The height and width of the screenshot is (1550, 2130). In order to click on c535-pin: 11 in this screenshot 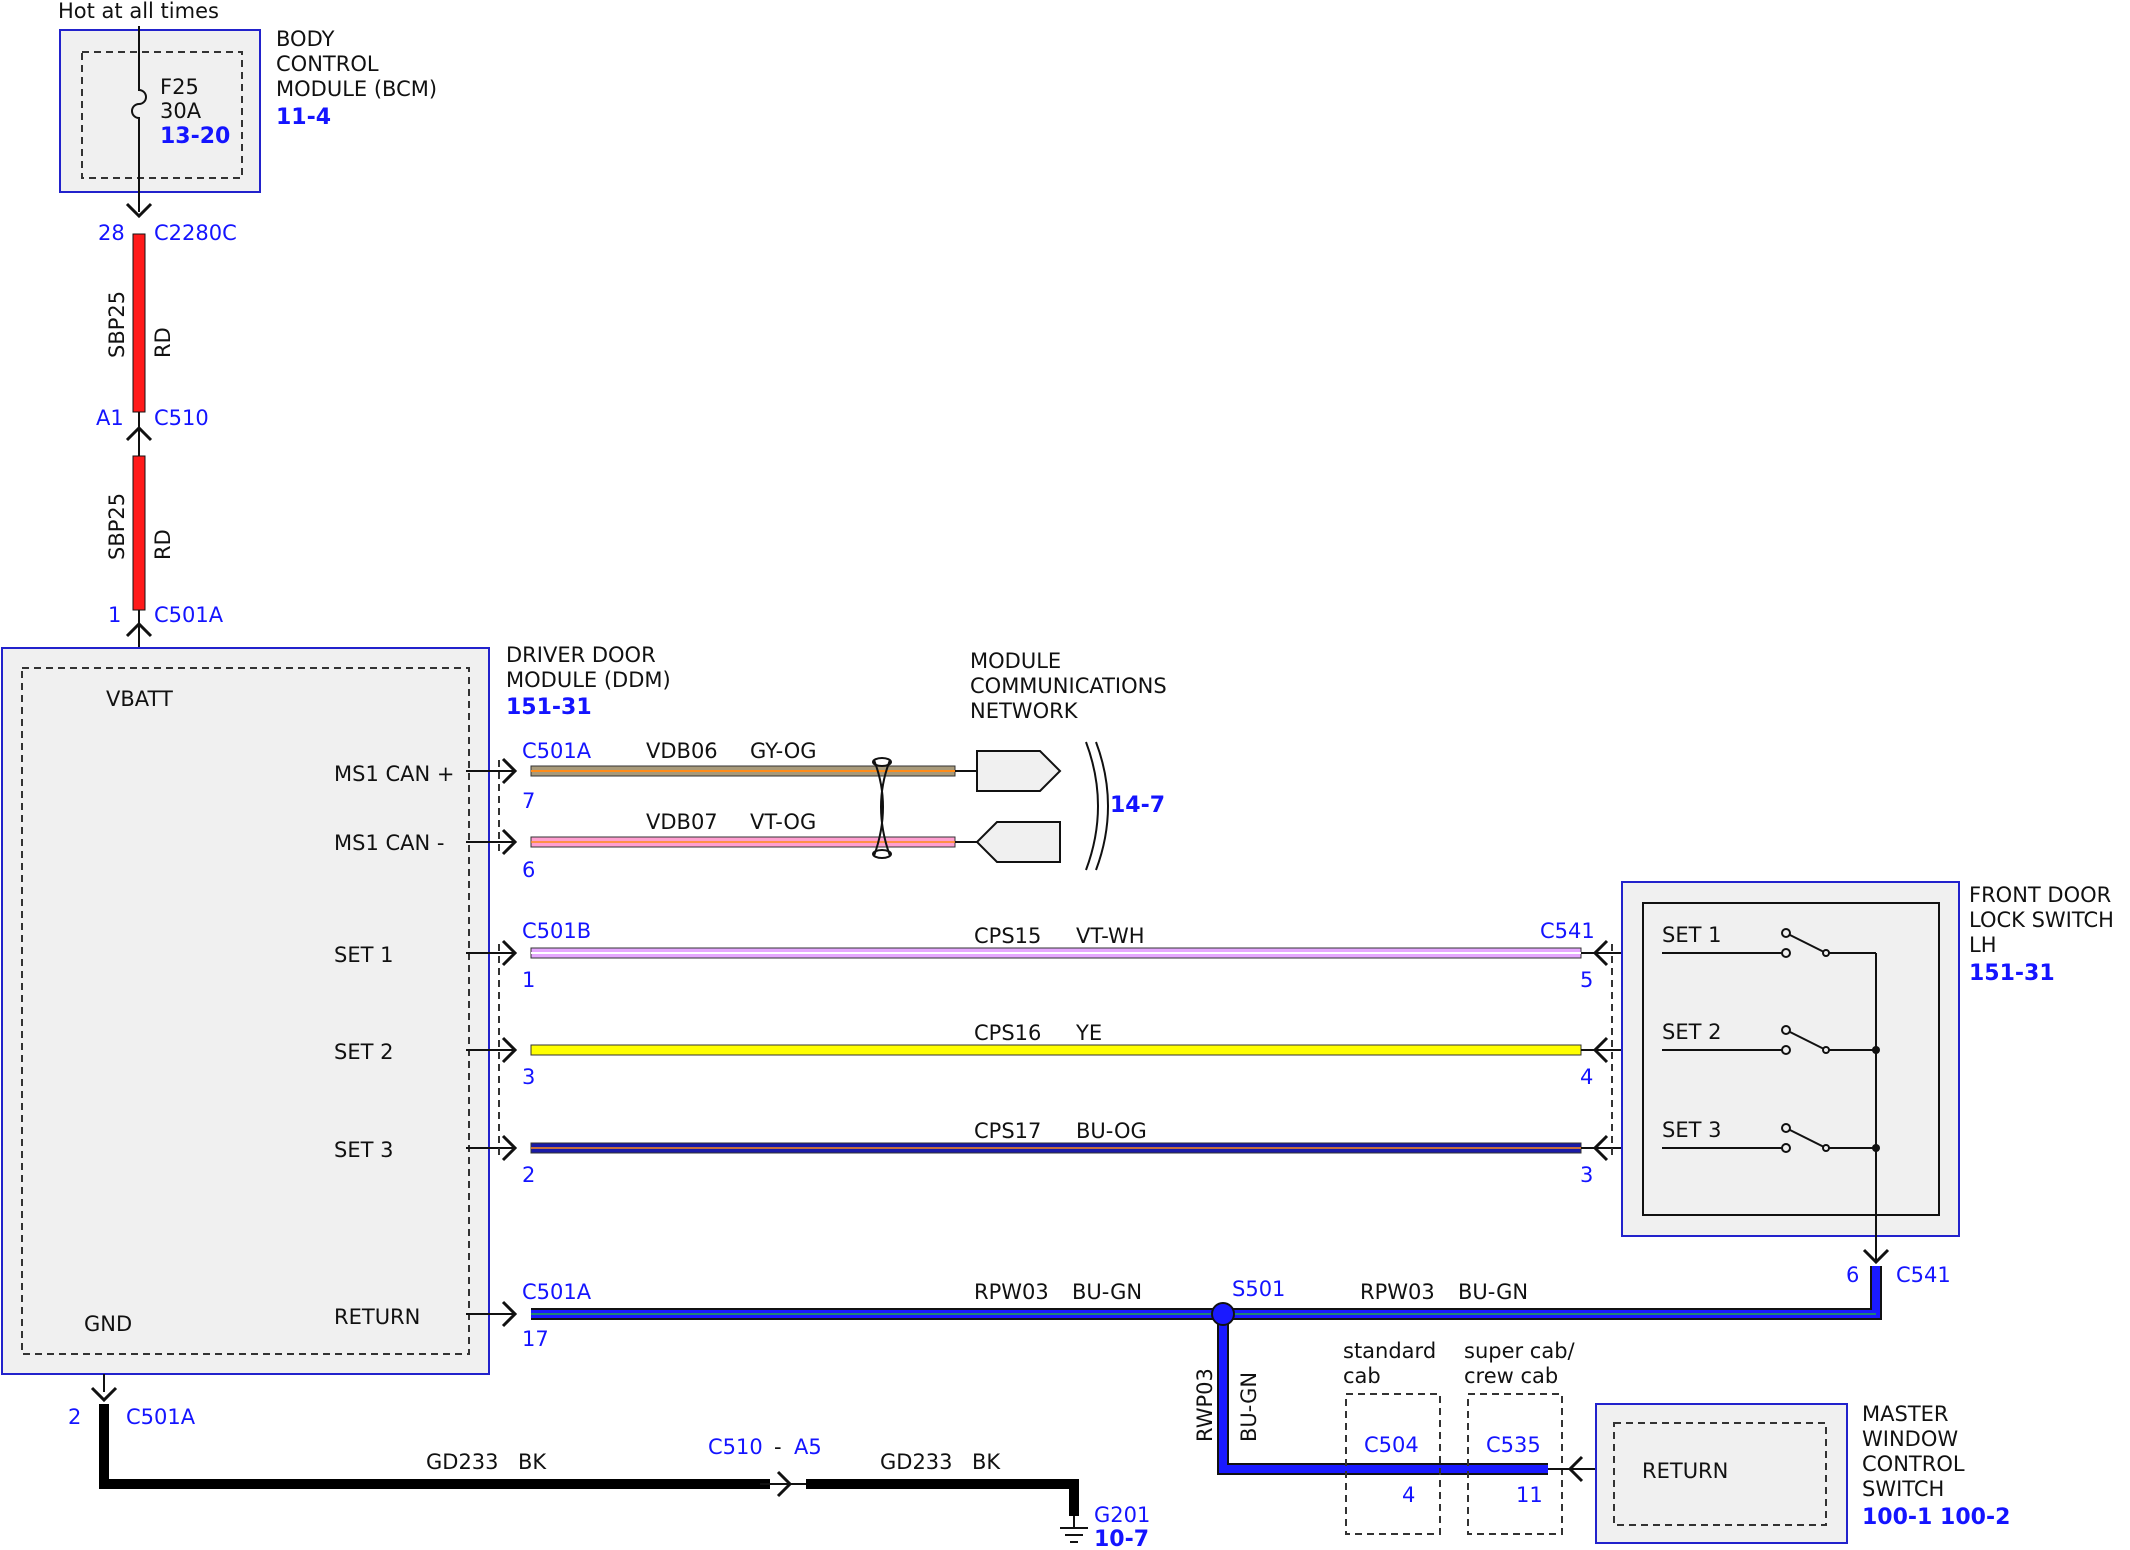, I will do `click(1529, 1495)`.